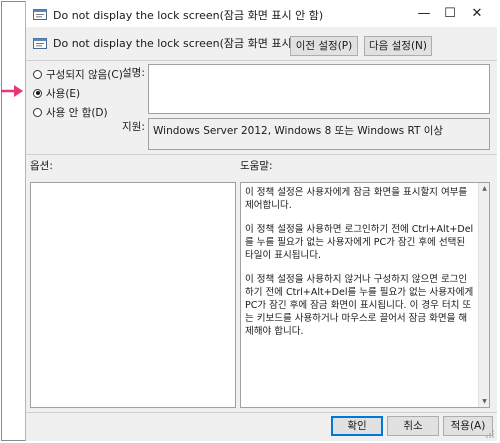 This screenshot has width=500, height=443. What do you see at coordinates (324, 46) in the screenshot?
I see `previous-setting-button: 이전 설정(P)` at bounding box center [324, 46].